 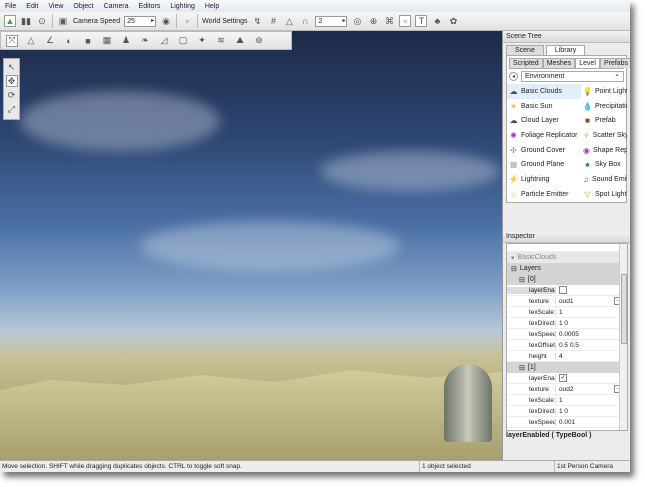 I want to click on library-item: ☁ Basic Clouds, so click(x=544, y=91).